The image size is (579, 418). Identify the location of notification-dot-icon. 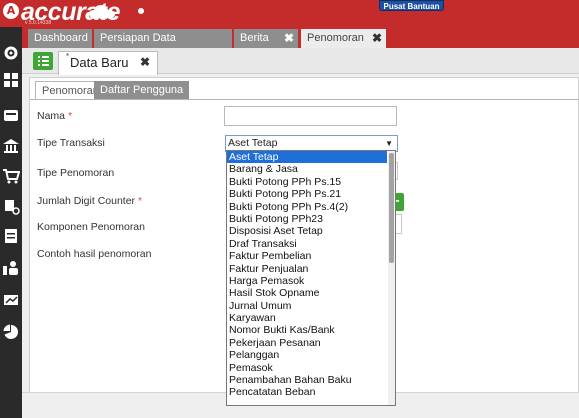
(141, 11).